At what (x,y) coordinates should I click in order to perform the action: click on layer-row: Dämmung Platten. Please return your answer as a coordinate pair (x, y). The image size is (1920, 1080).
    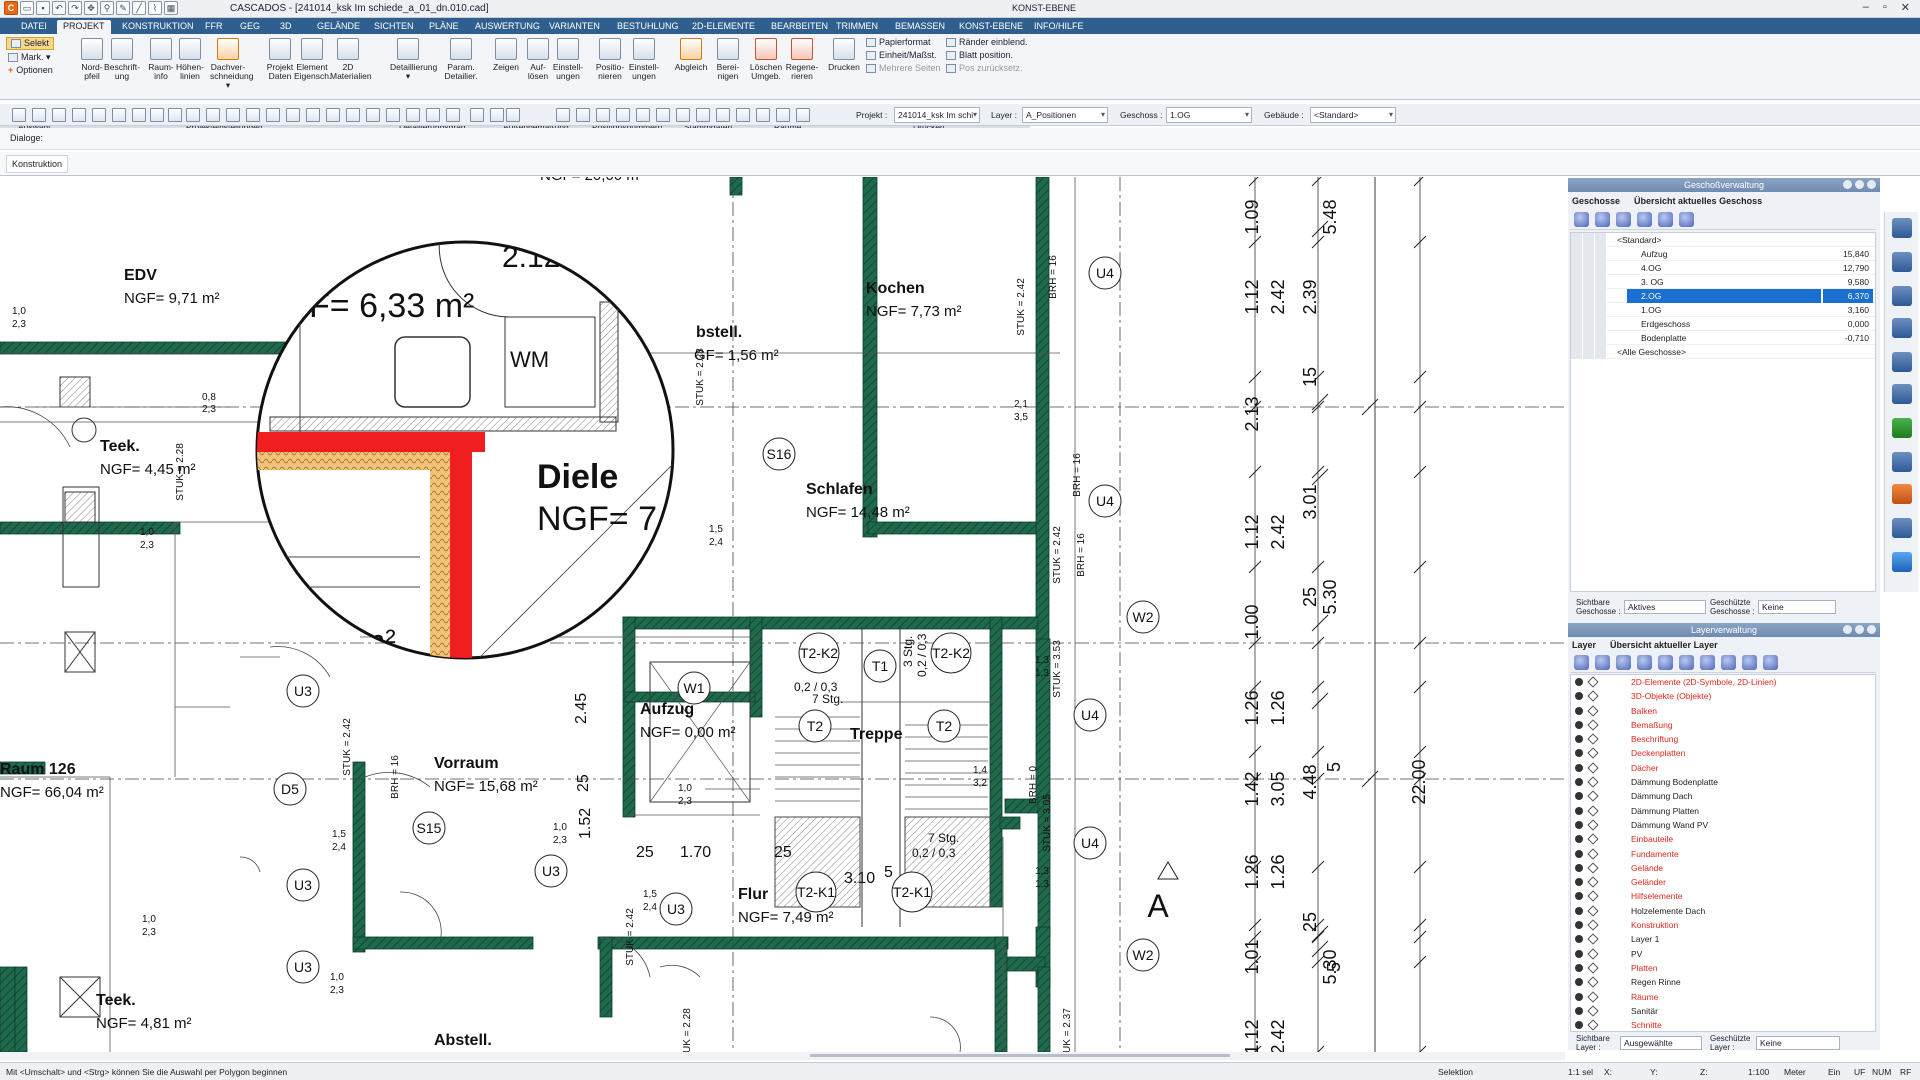
    Looking at the image, I should click on (1723, 811).